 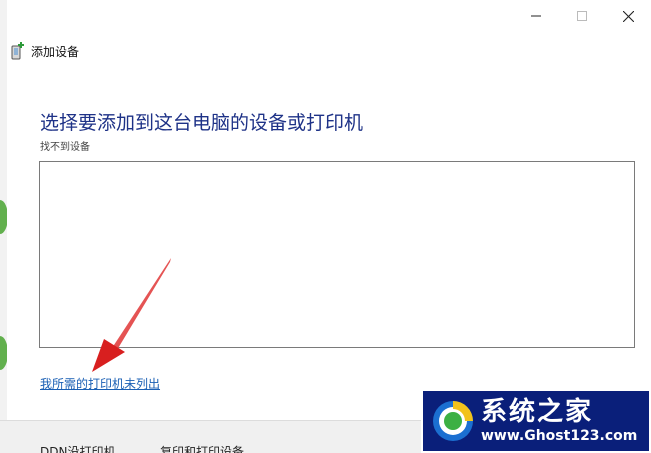 I want to click on watermark-logo: 系统之家 www.Ghost123.com, so click(x=536, y=421).